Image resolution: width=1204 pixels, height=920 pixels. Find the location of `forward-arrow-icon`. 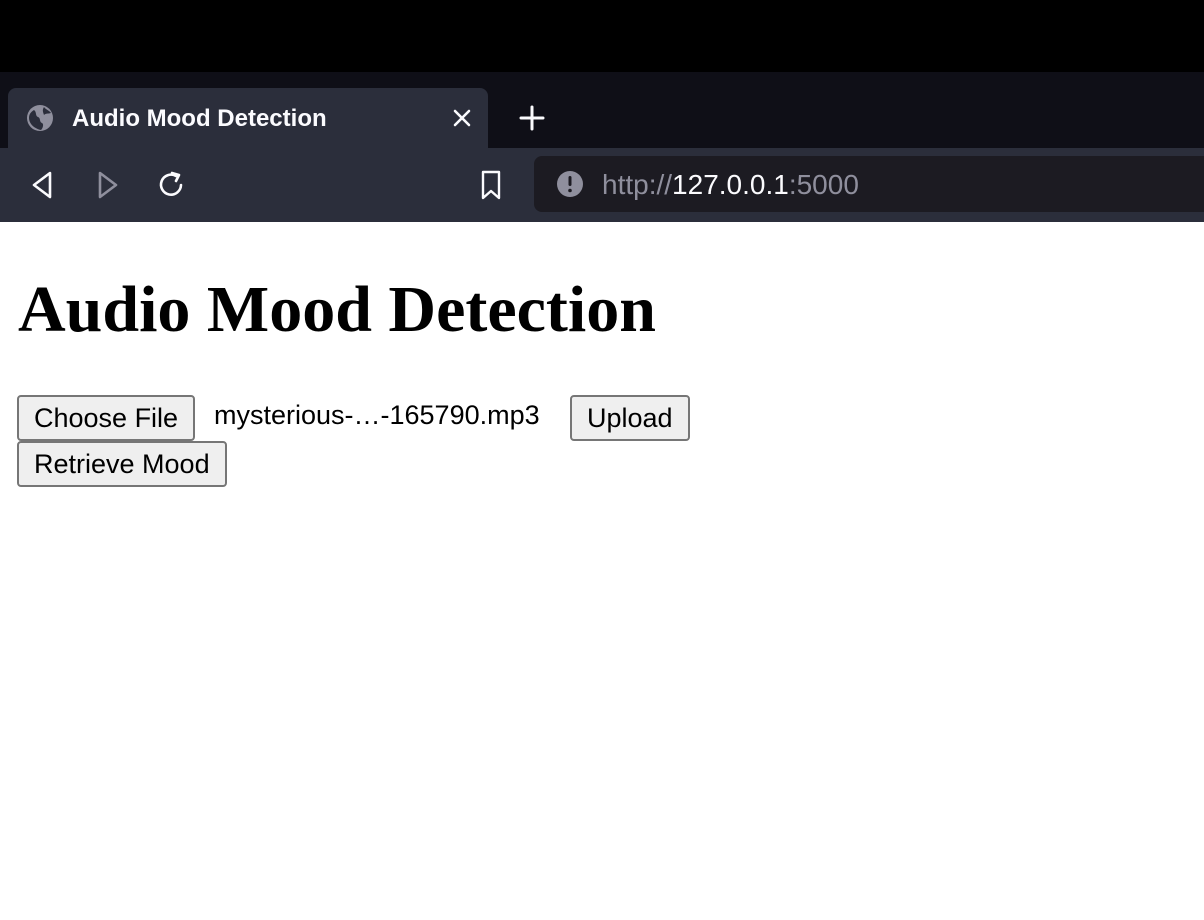

forward-arrow-icon is located at coordinates (107, 185).